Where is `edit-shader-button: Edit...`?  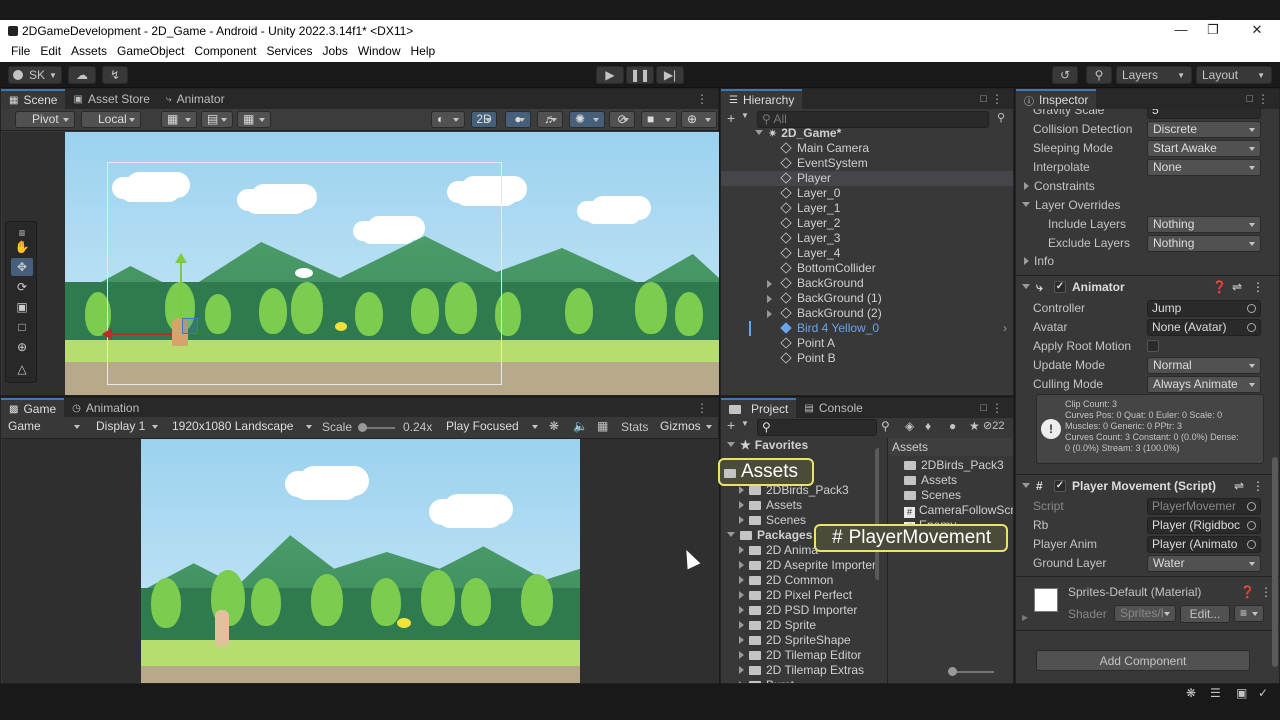
edit-shader-button: Edit... is located at coordinates (1205, 614).